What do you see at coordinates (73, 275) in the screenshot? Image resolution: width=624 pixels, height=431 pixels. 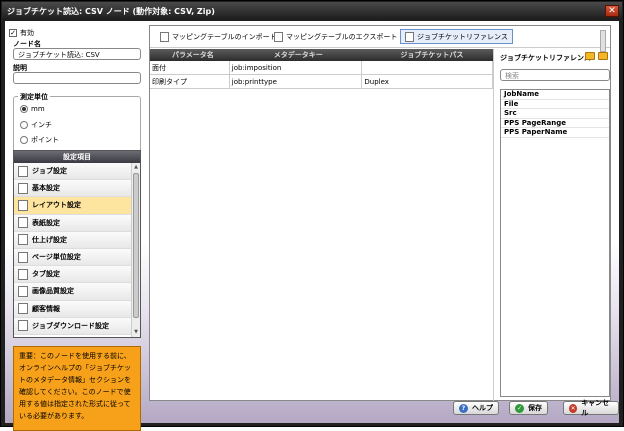 I see `settings-item-tab: タブ設定` at bounding box center [73, 275].